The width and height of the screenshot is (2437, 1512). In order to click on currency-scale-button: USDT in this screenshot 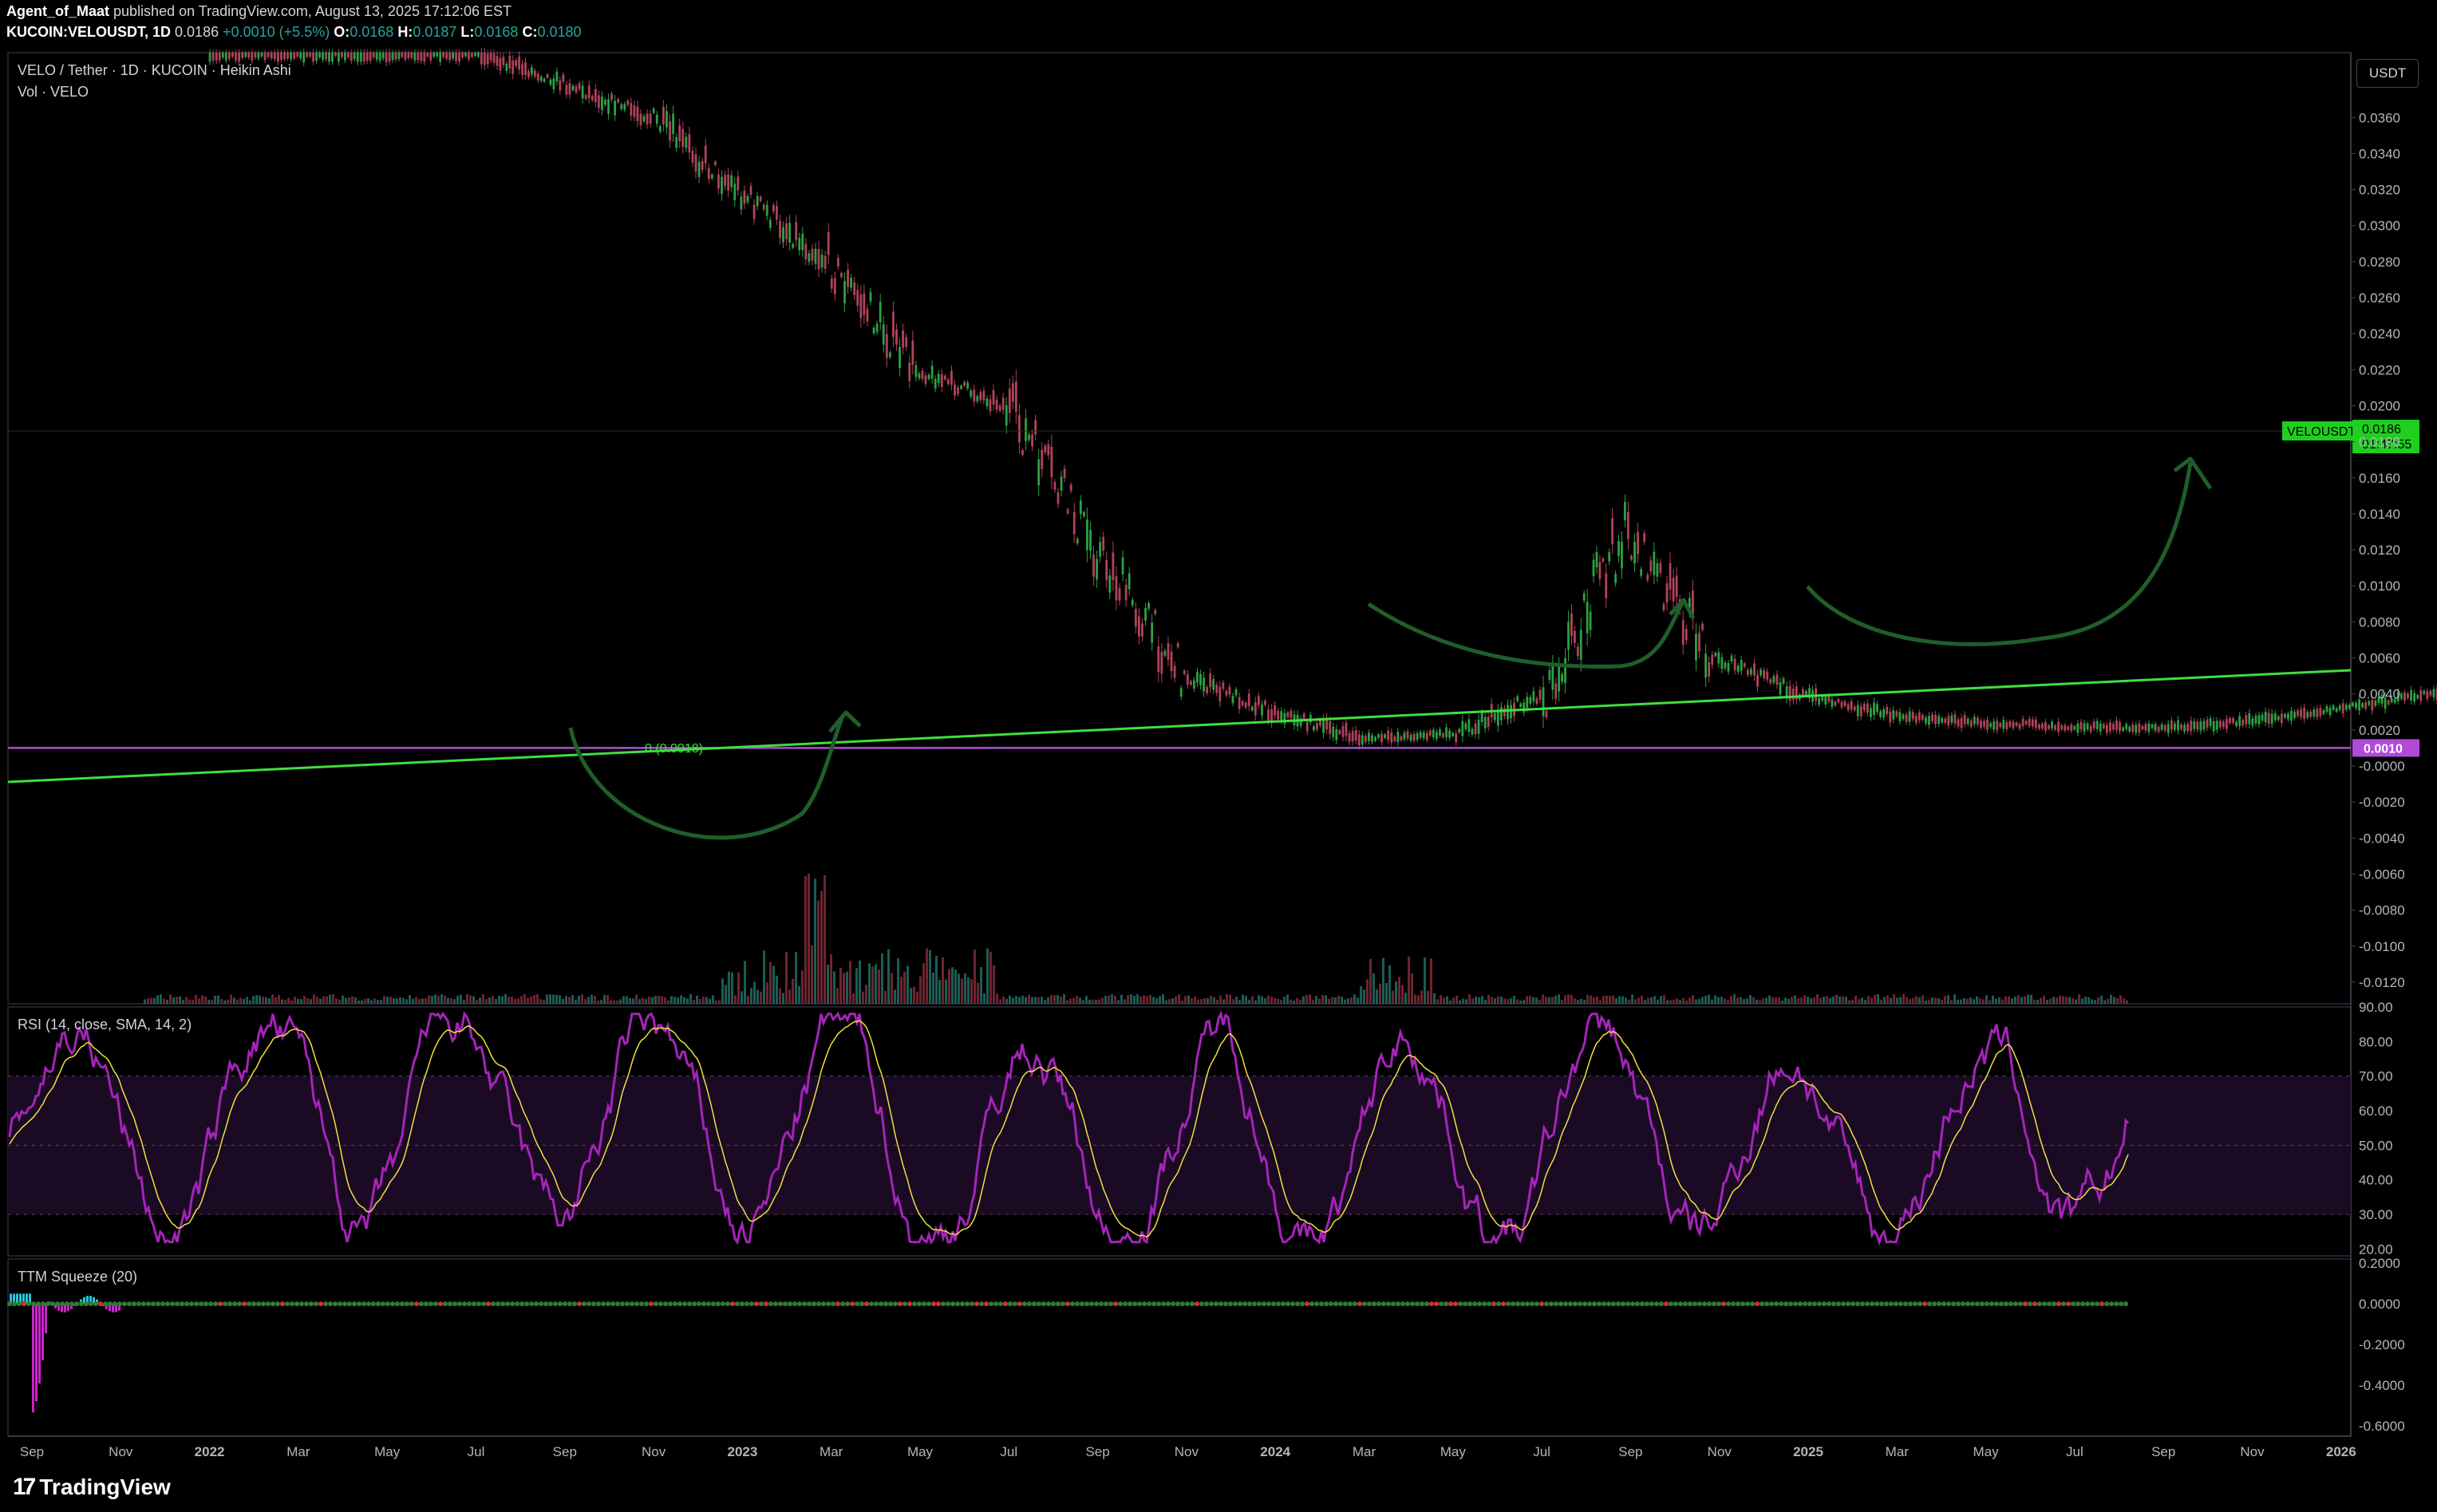, I will do `click(2388, 73)`.